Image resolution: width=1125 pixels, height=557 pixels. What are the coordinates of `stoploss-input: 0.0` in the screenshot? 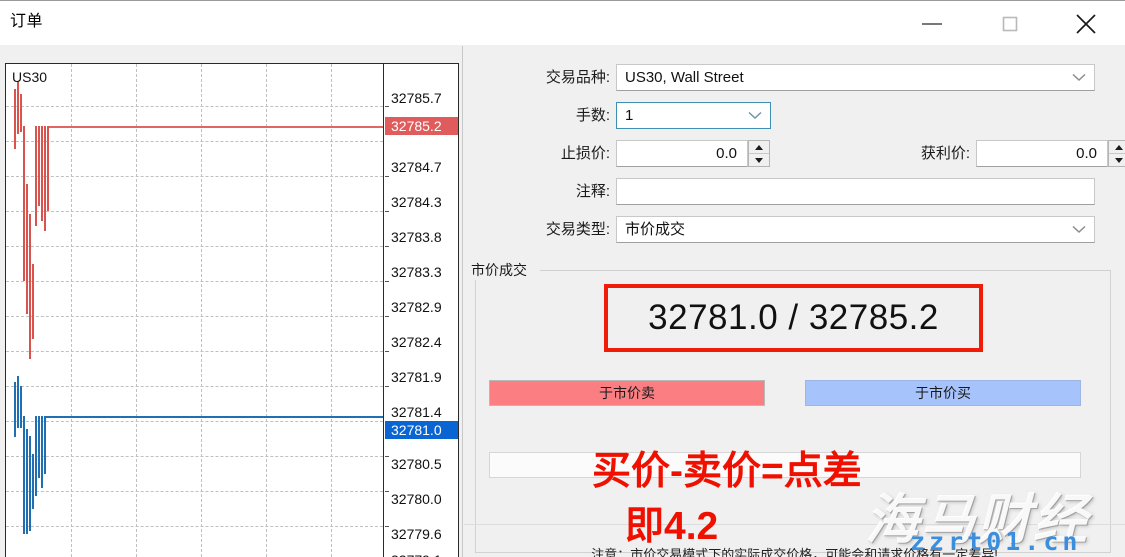 It's located at (682, 153).